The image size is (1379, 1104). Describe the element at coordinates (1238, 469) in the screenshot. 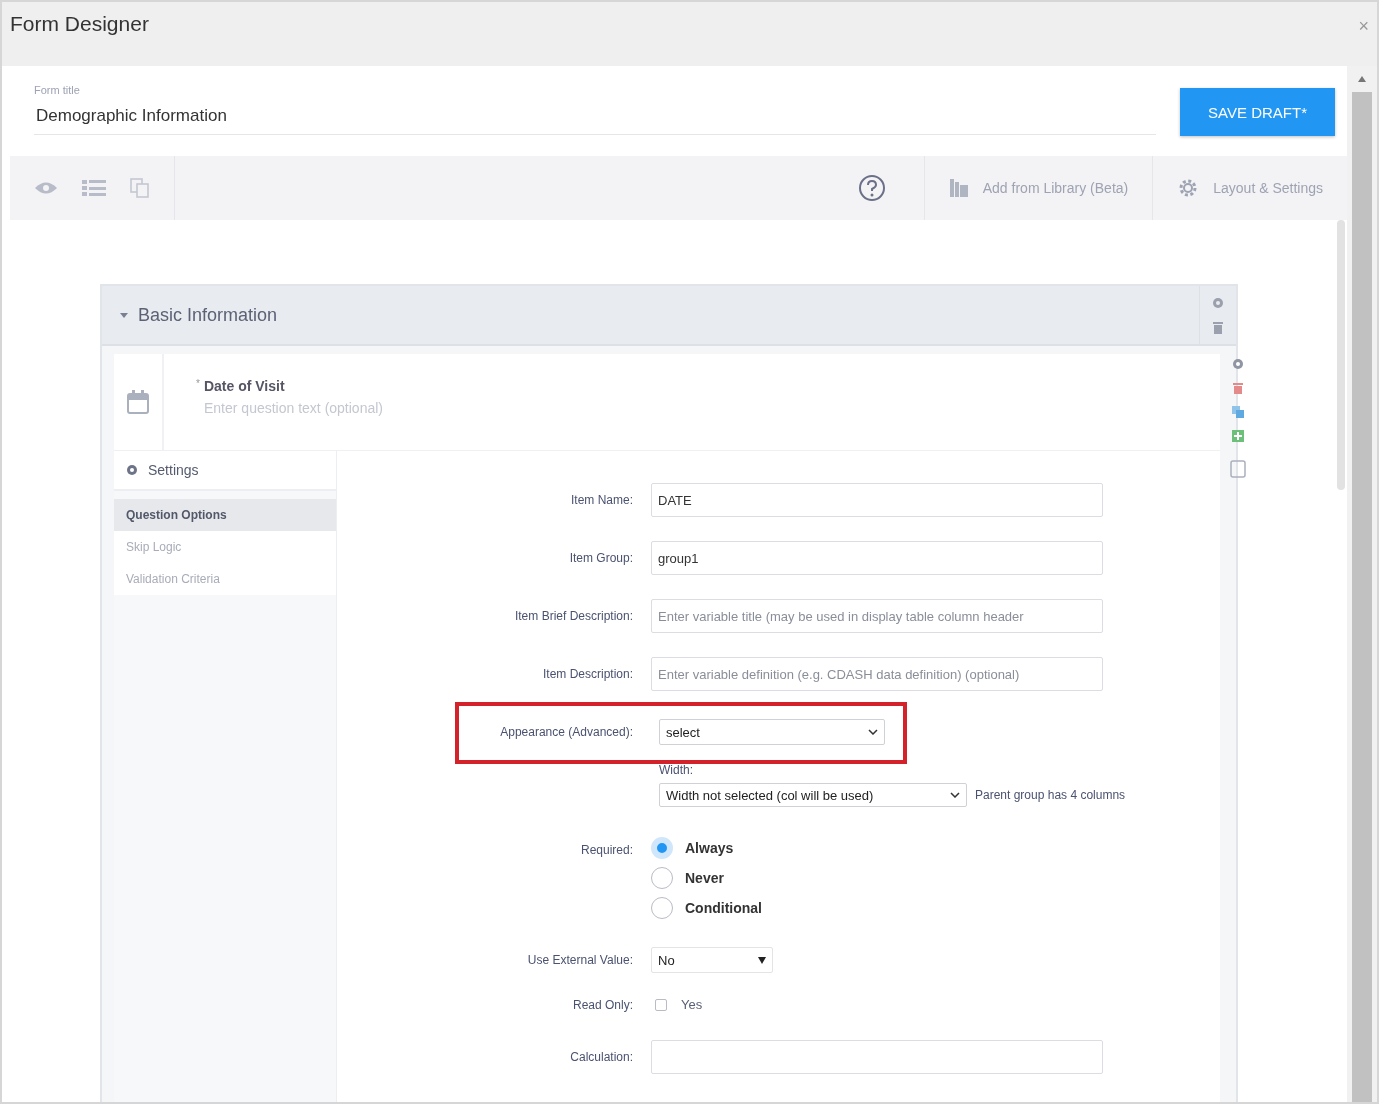

I see `square-icon` at that location.